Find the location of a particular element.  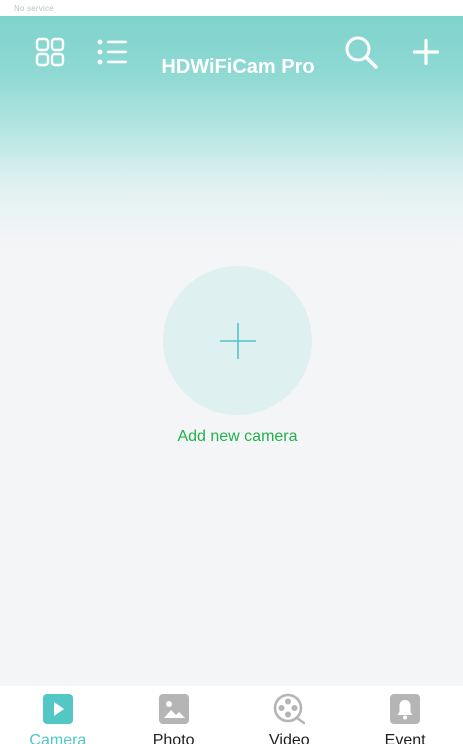

plus-icon is located at coordinates (237, 340).